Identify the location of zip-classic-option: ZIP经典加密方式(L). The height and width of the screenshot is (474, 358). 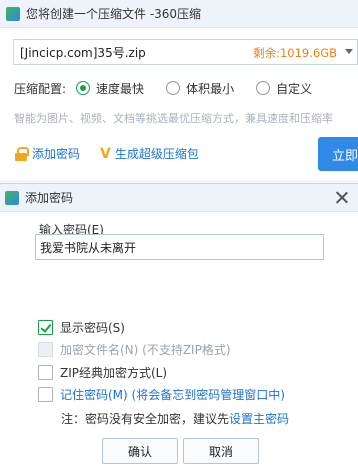
(102, 372).